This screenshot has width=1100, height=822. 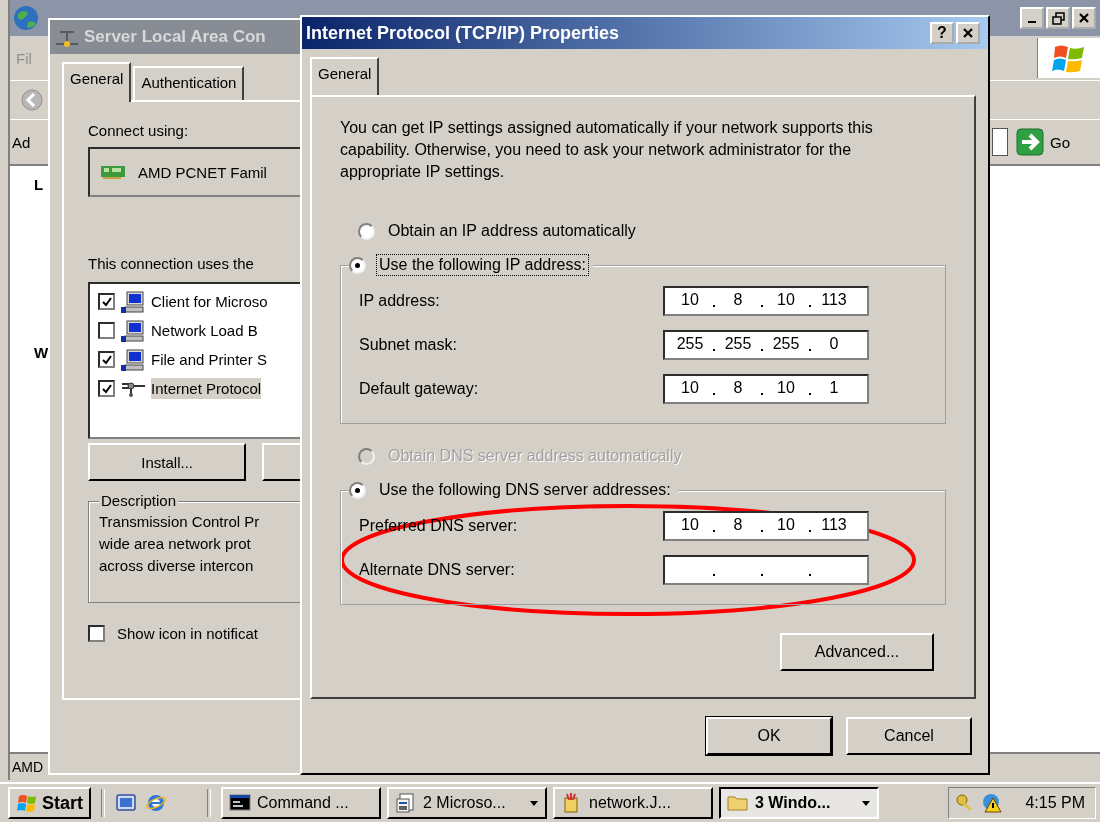 I want to click on warning-icon, so click(x=992, y=803).